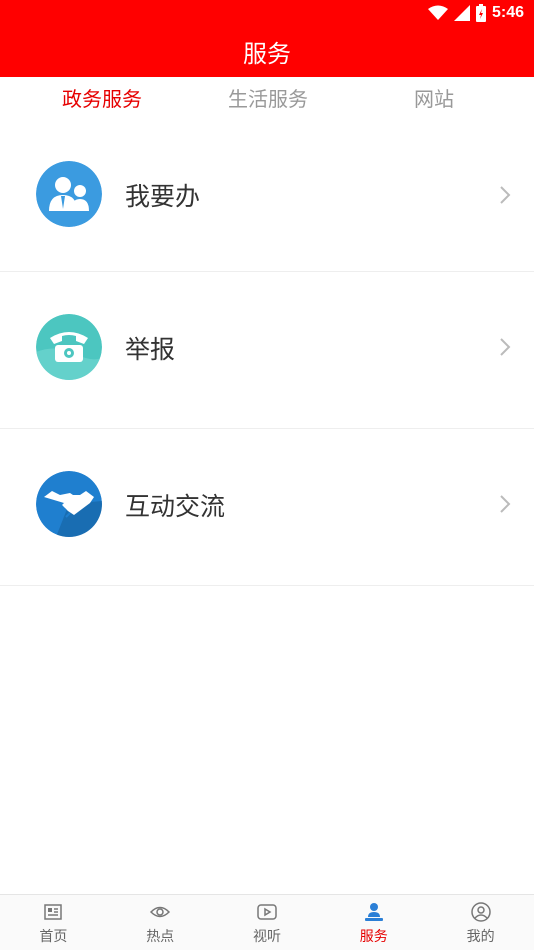 Image resolution: width=534 pixels, height=950 pixels. I want to click on nav-label: 热点, so click(160, 937).